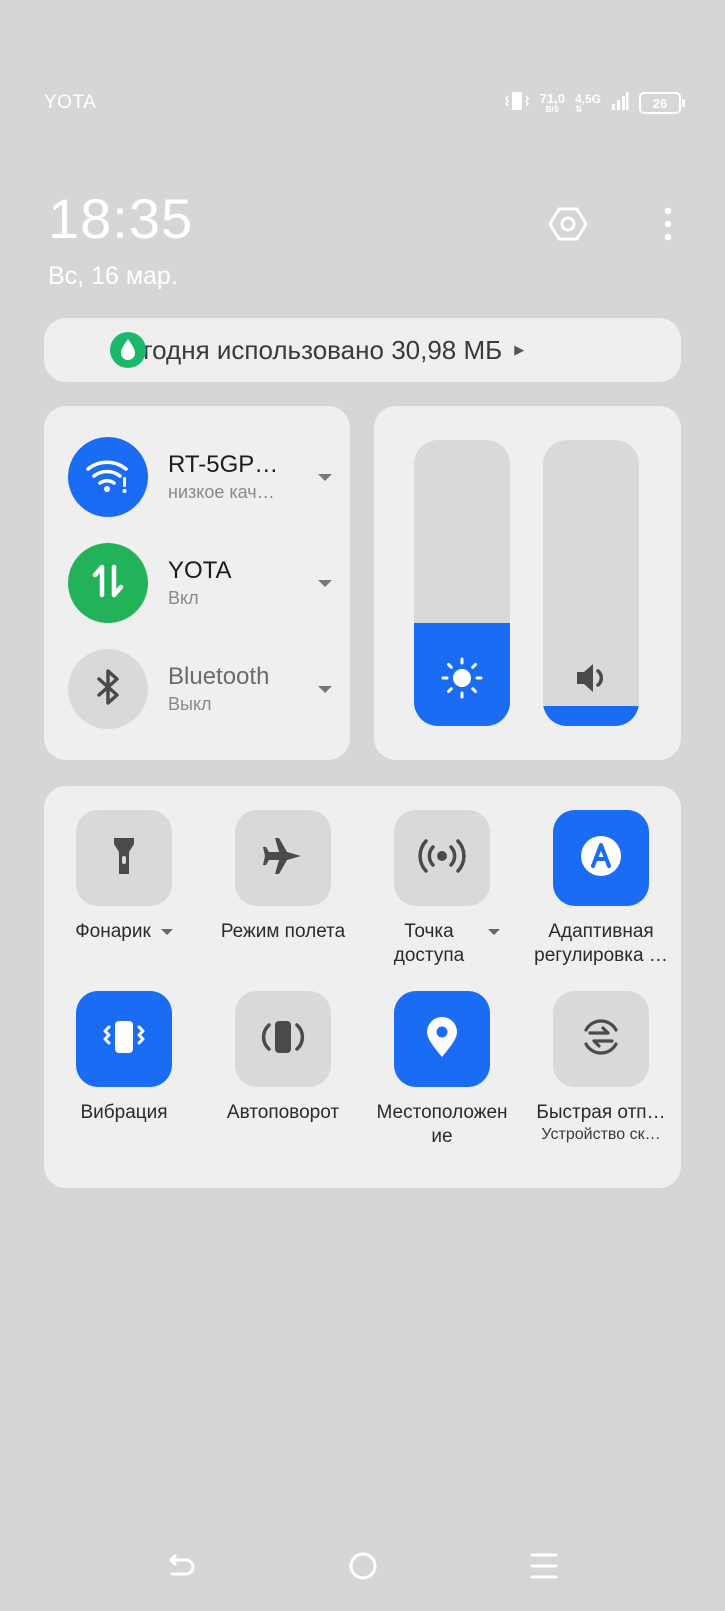  I want to click on auto-rotate-button, so click(283, 1039).